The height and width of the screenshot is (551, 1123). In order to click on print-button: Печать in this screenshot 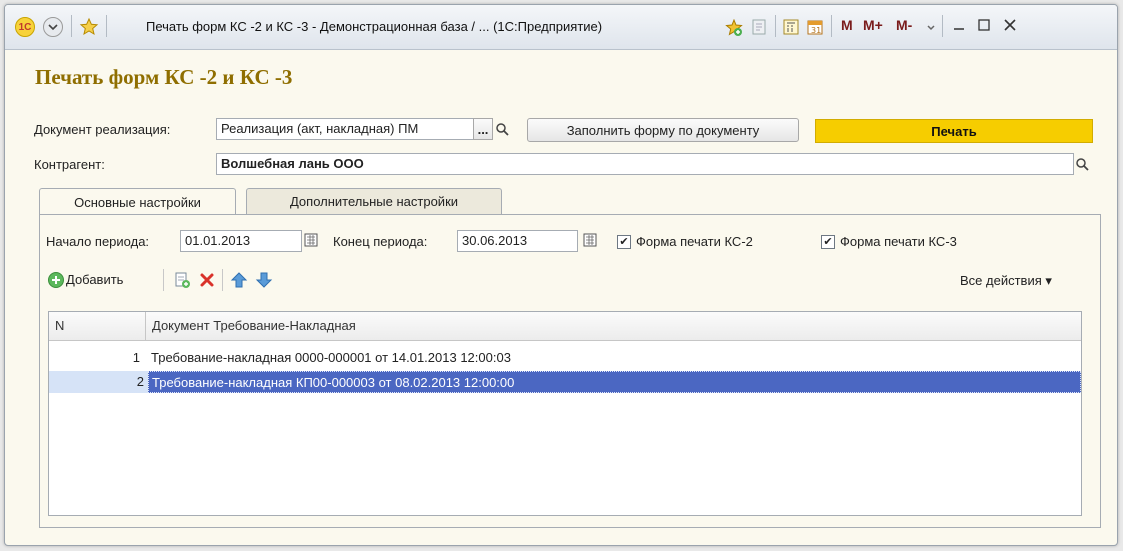, I will do `click(954, 131)`.